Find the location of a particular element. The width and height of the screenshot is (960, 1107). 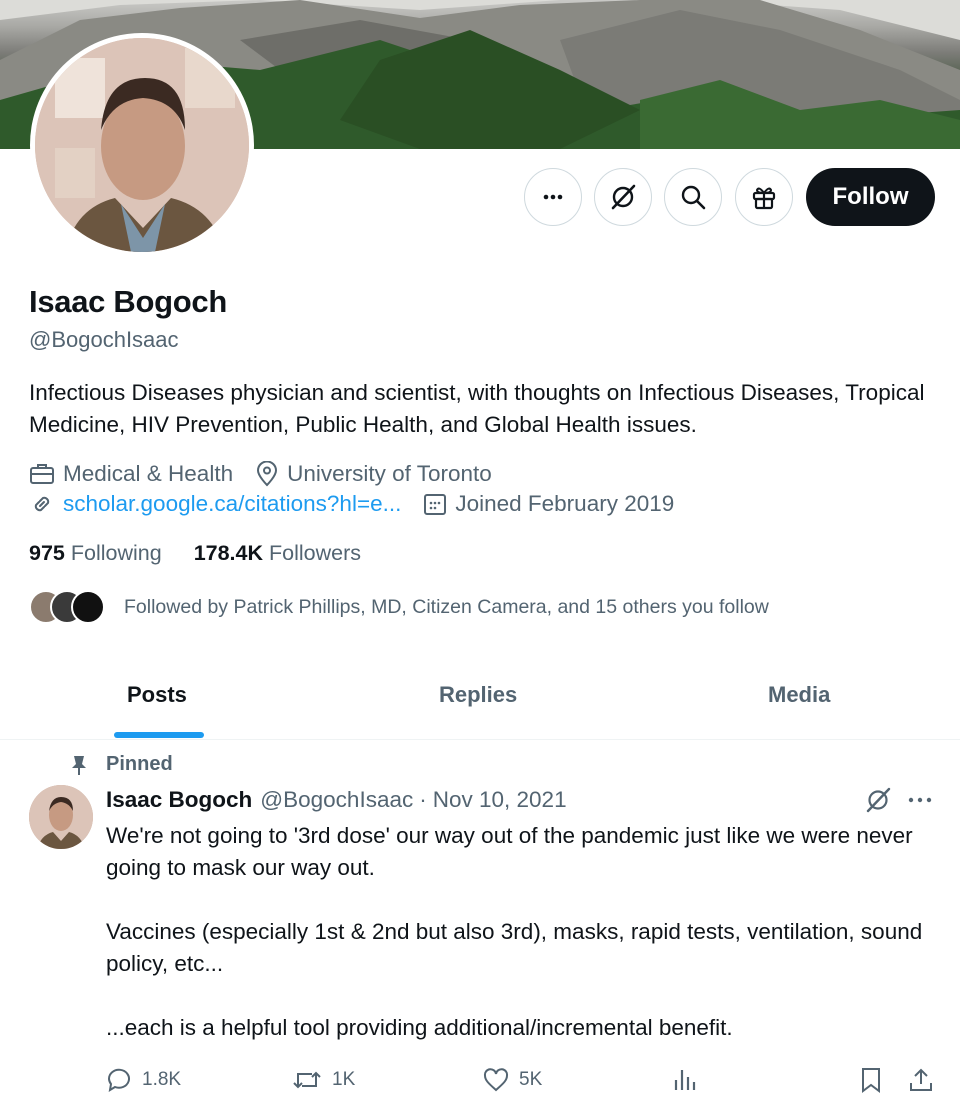

pinned-label: Pinned is located at coordinates (121, 764).